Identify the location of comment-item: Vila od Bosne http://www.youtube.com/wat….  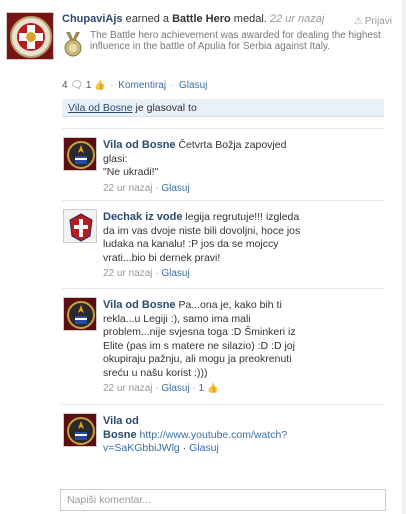
(223, 441).